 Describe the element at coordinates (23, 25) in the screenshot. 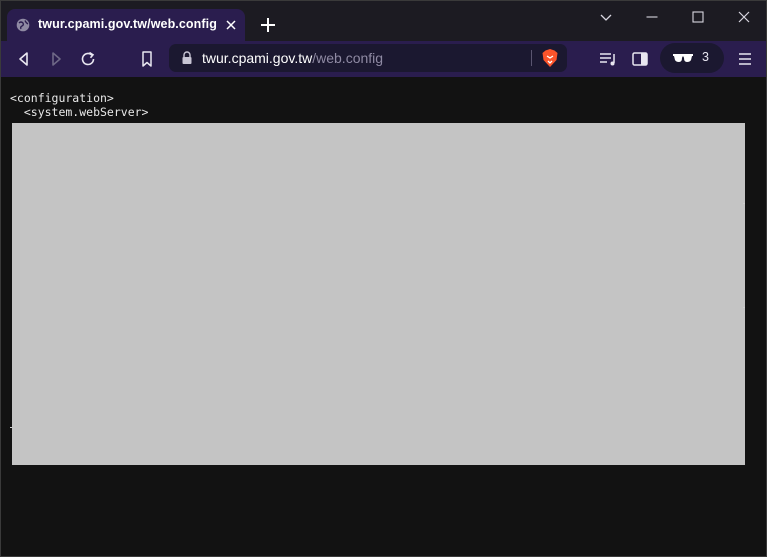

I see `globe-icon` at that location.